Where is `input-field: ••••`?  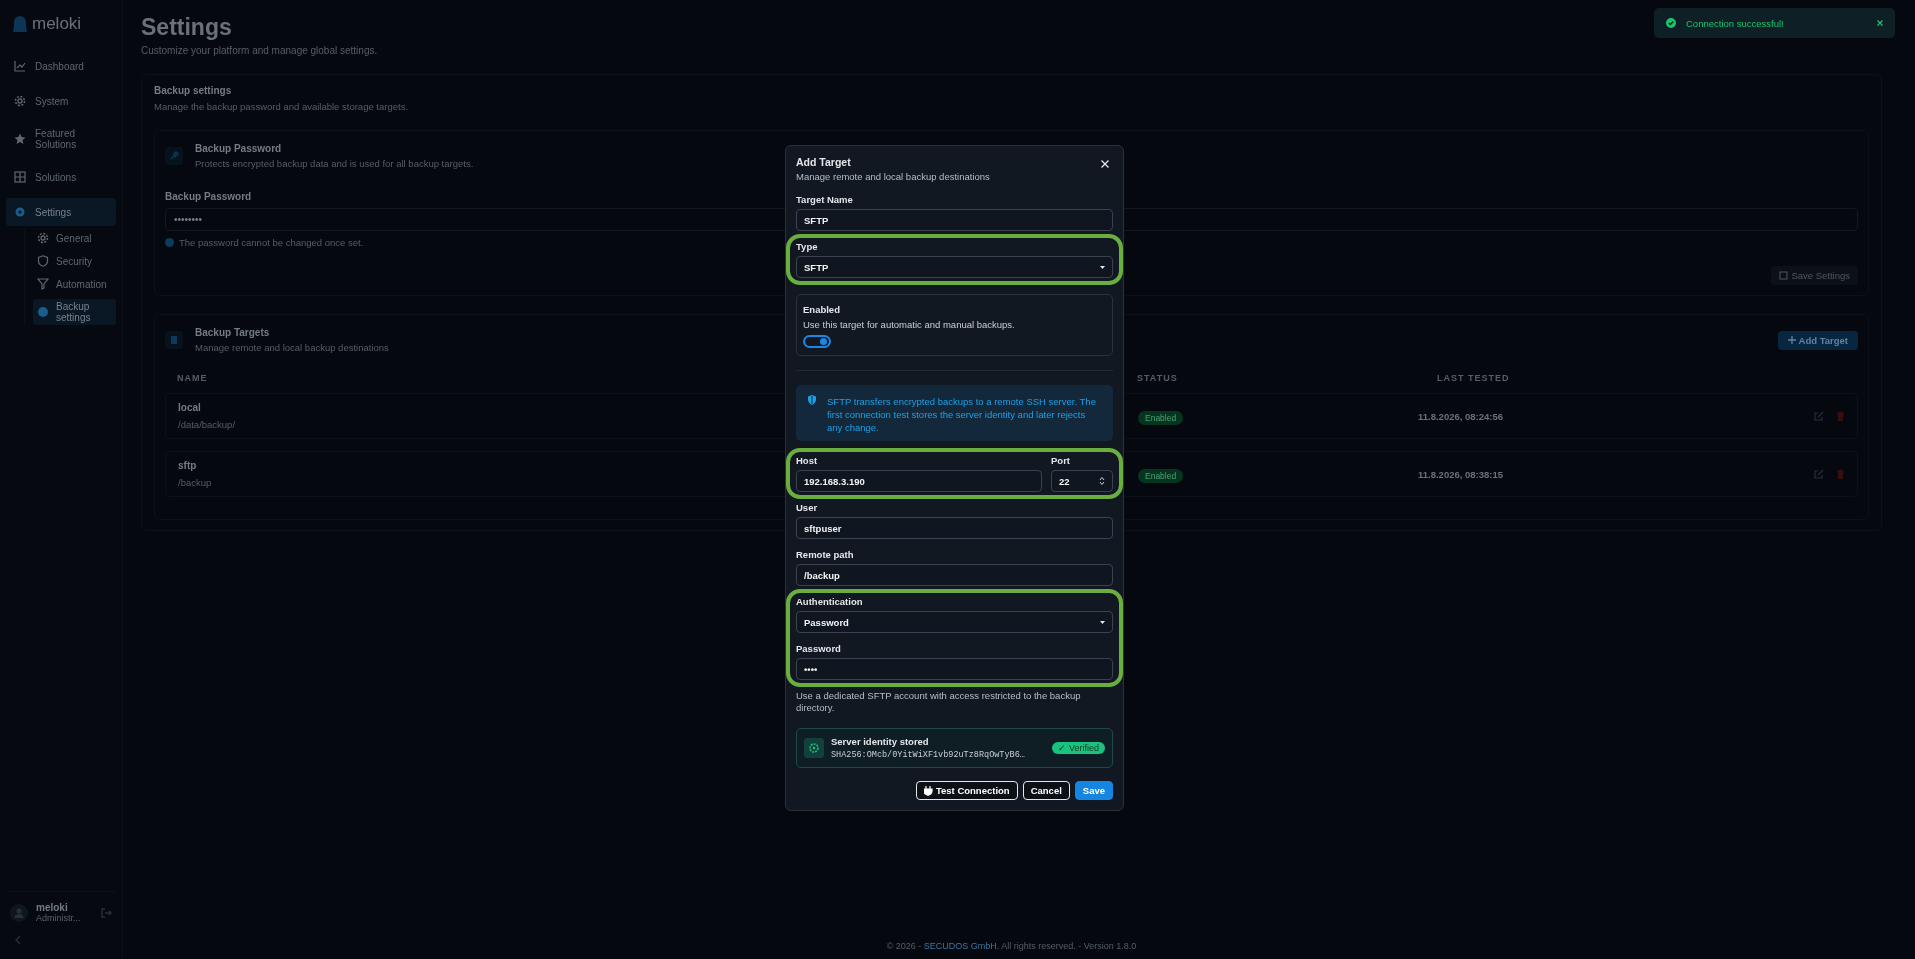
input-field: •••• is located at coordinates (954, 669).